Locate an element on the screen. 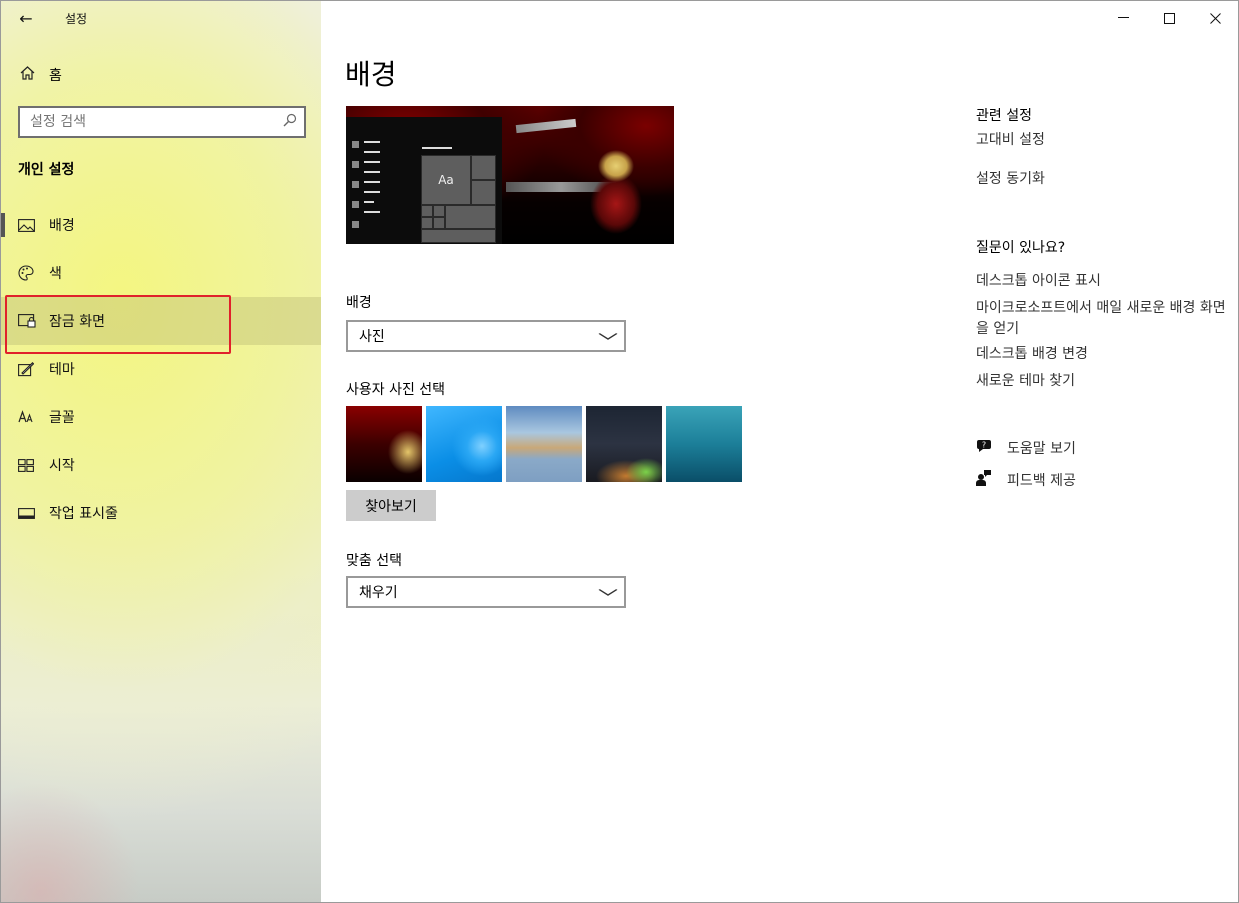  sidebar-item-label: 잠금 화면 is located at coordinates (77, 322).